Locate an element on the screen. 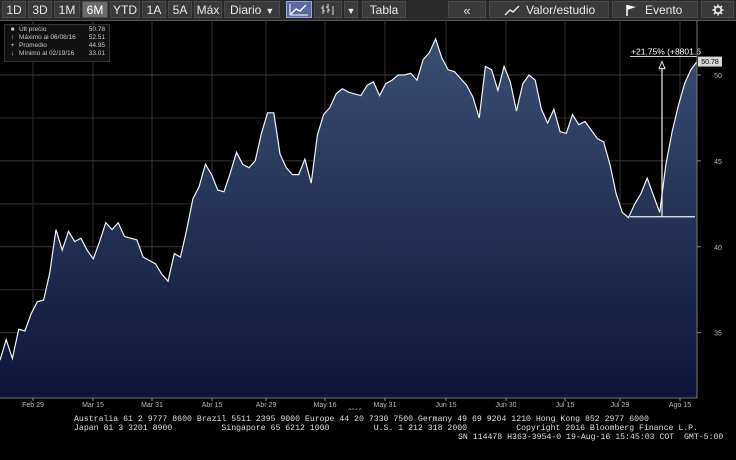  period-3d-button: 3D is located at coordinates (40, 9).